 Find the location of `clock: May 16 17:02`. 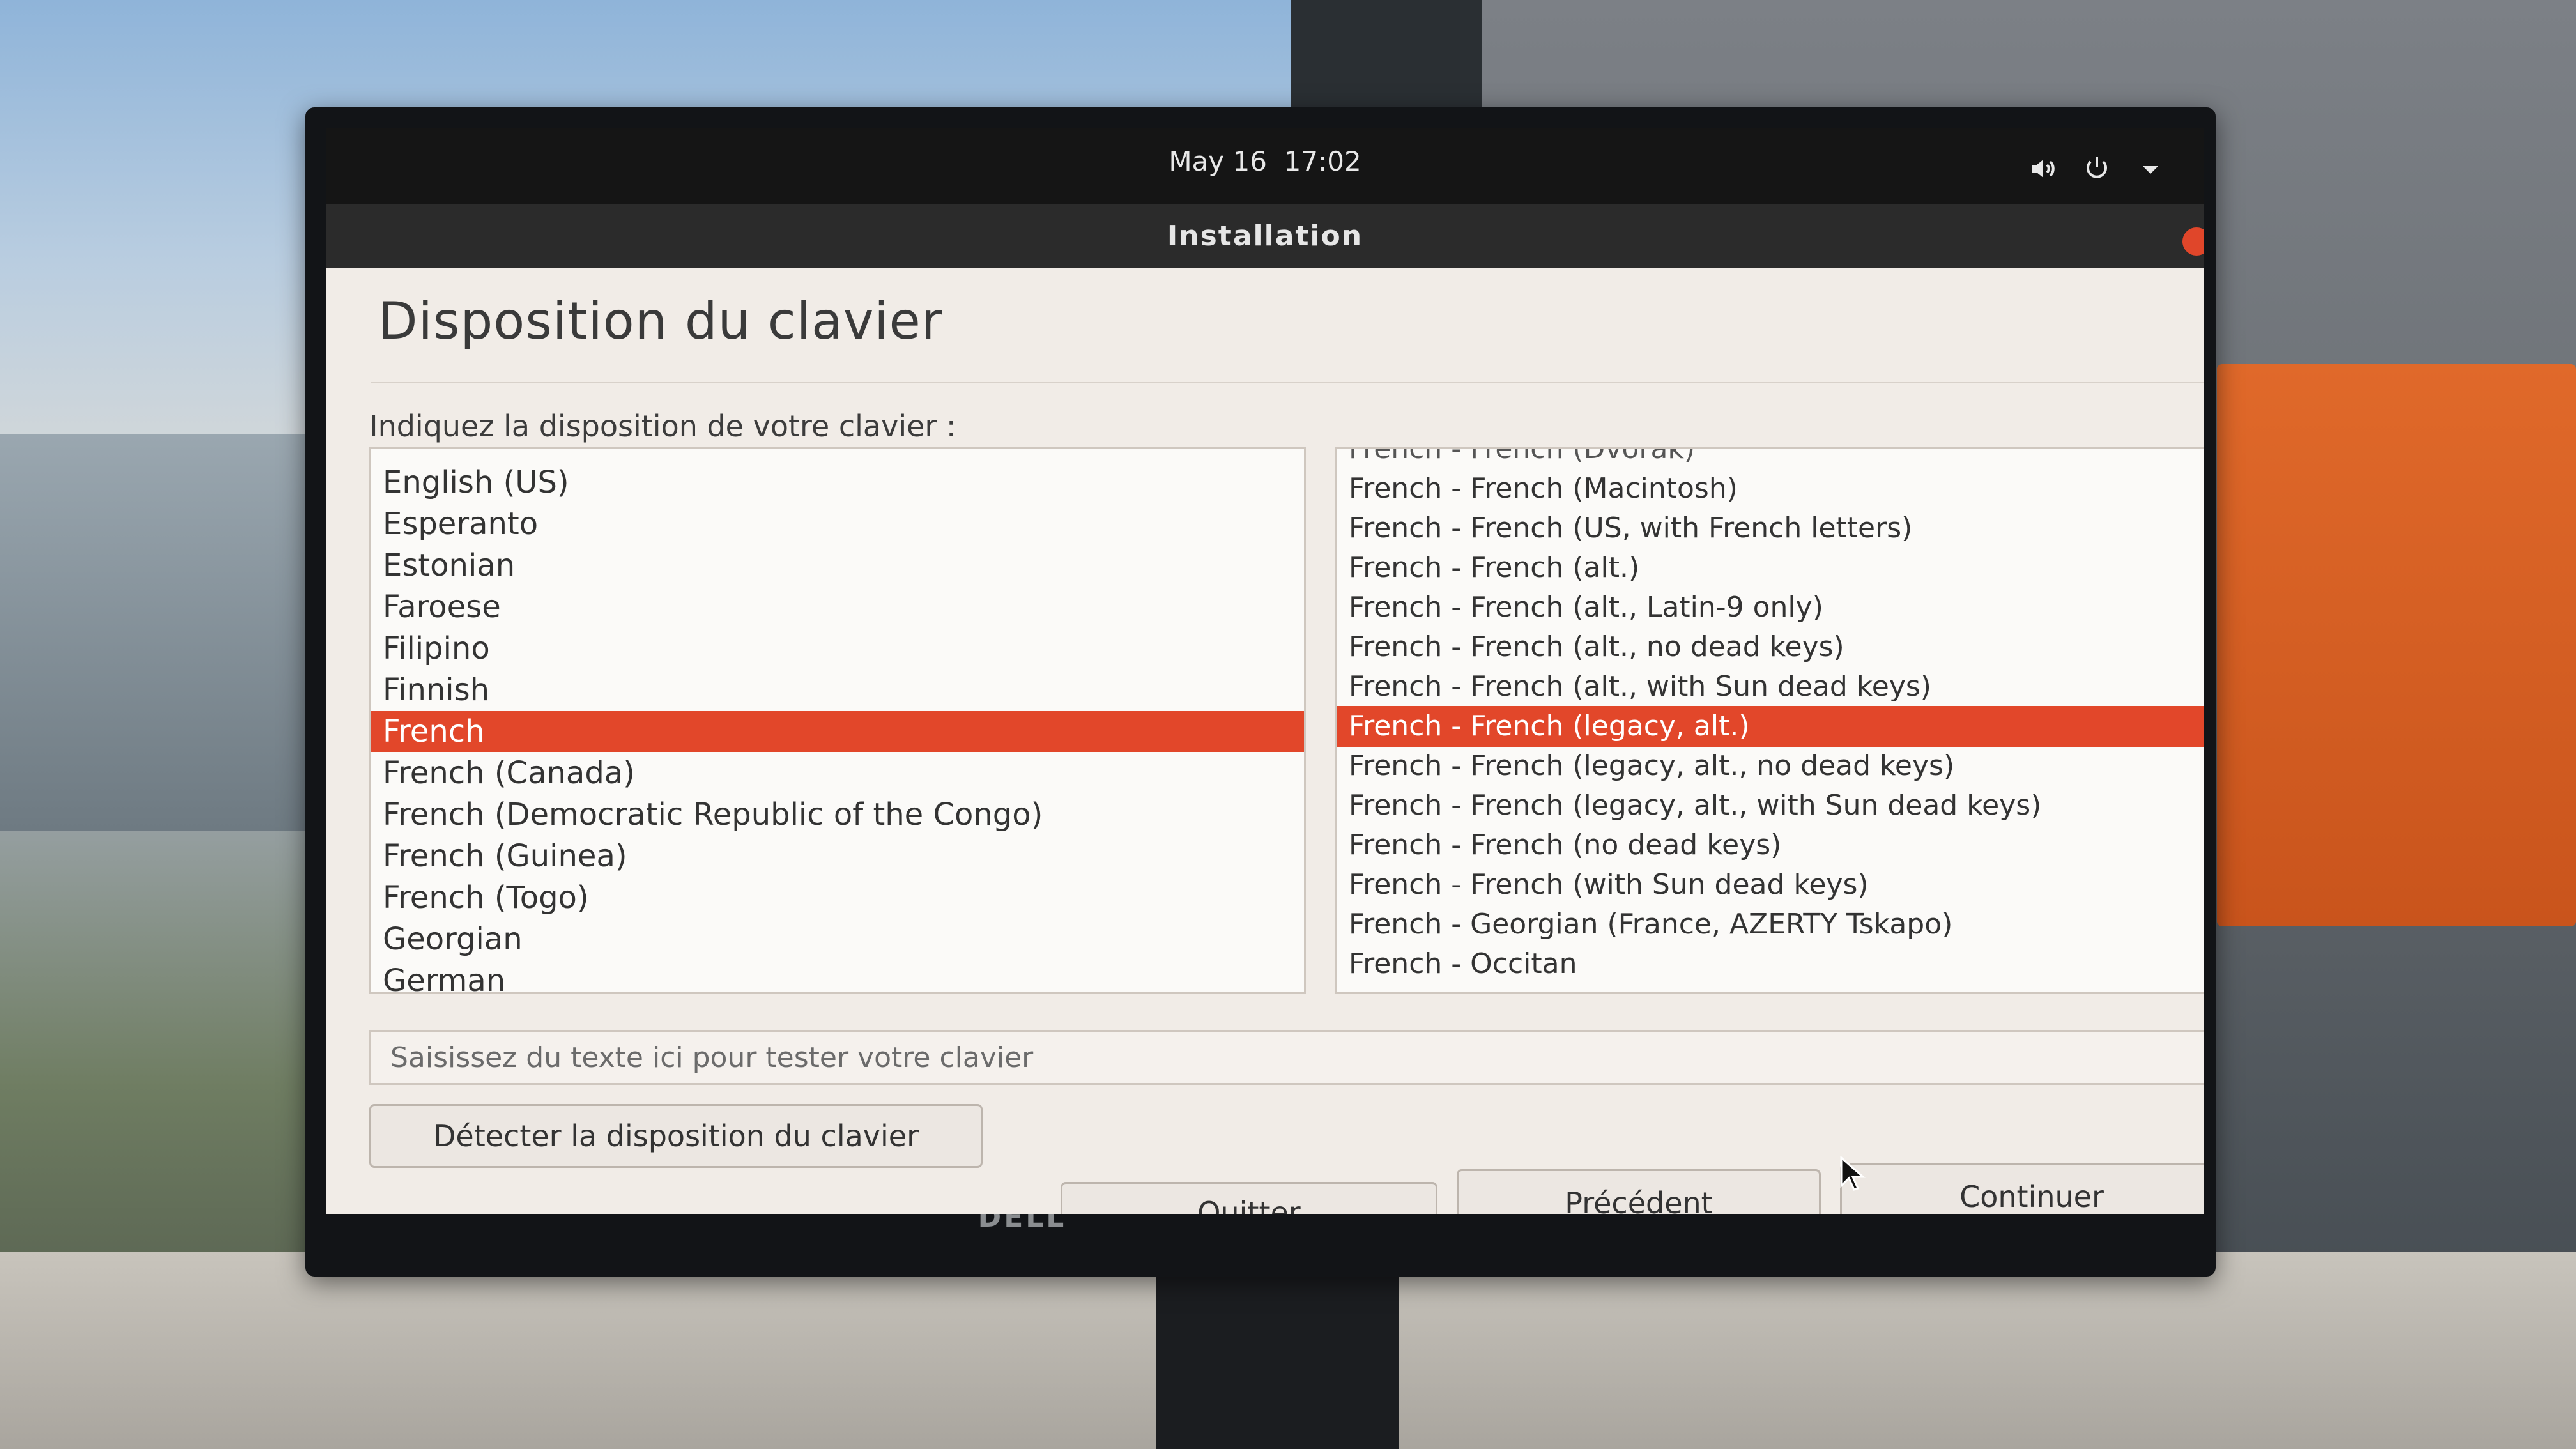

clock: May 16 17:02 is located at coordinates (1265, 161).